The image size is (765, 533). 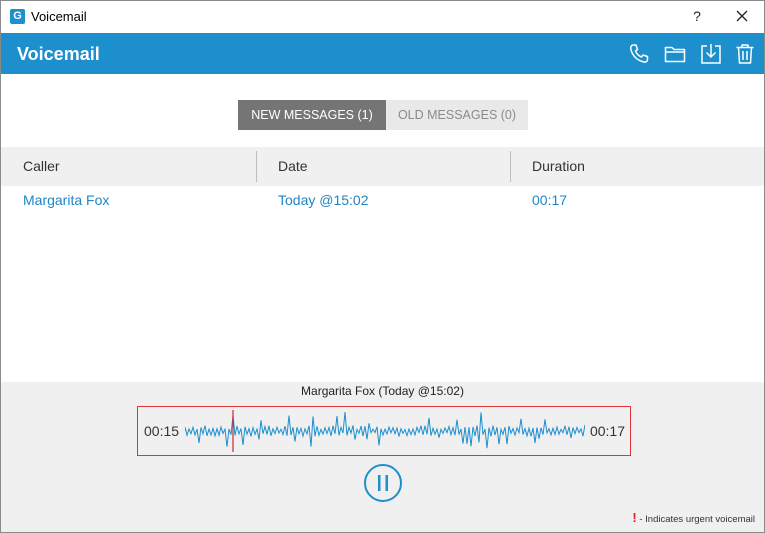 I want to click on total-time: 00:17, so click(x=607, y=431).